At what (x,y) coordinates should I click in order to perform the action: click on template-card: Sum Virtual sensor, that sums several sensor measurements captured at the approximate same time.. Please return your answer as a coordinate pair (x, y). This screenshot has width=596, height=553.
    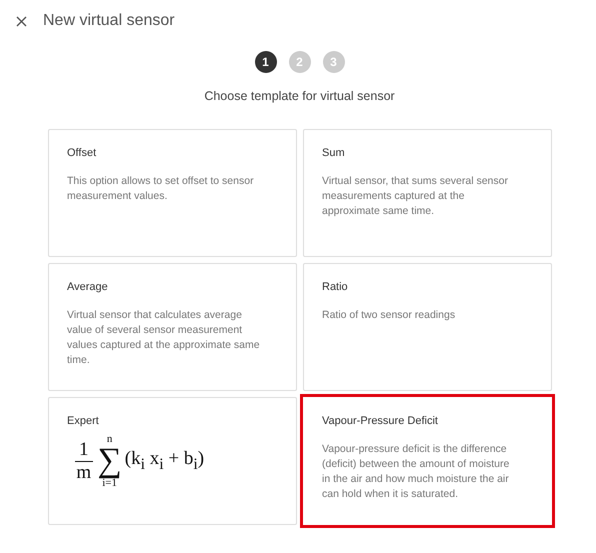
    Looking at the image, I should click on (427, 193).